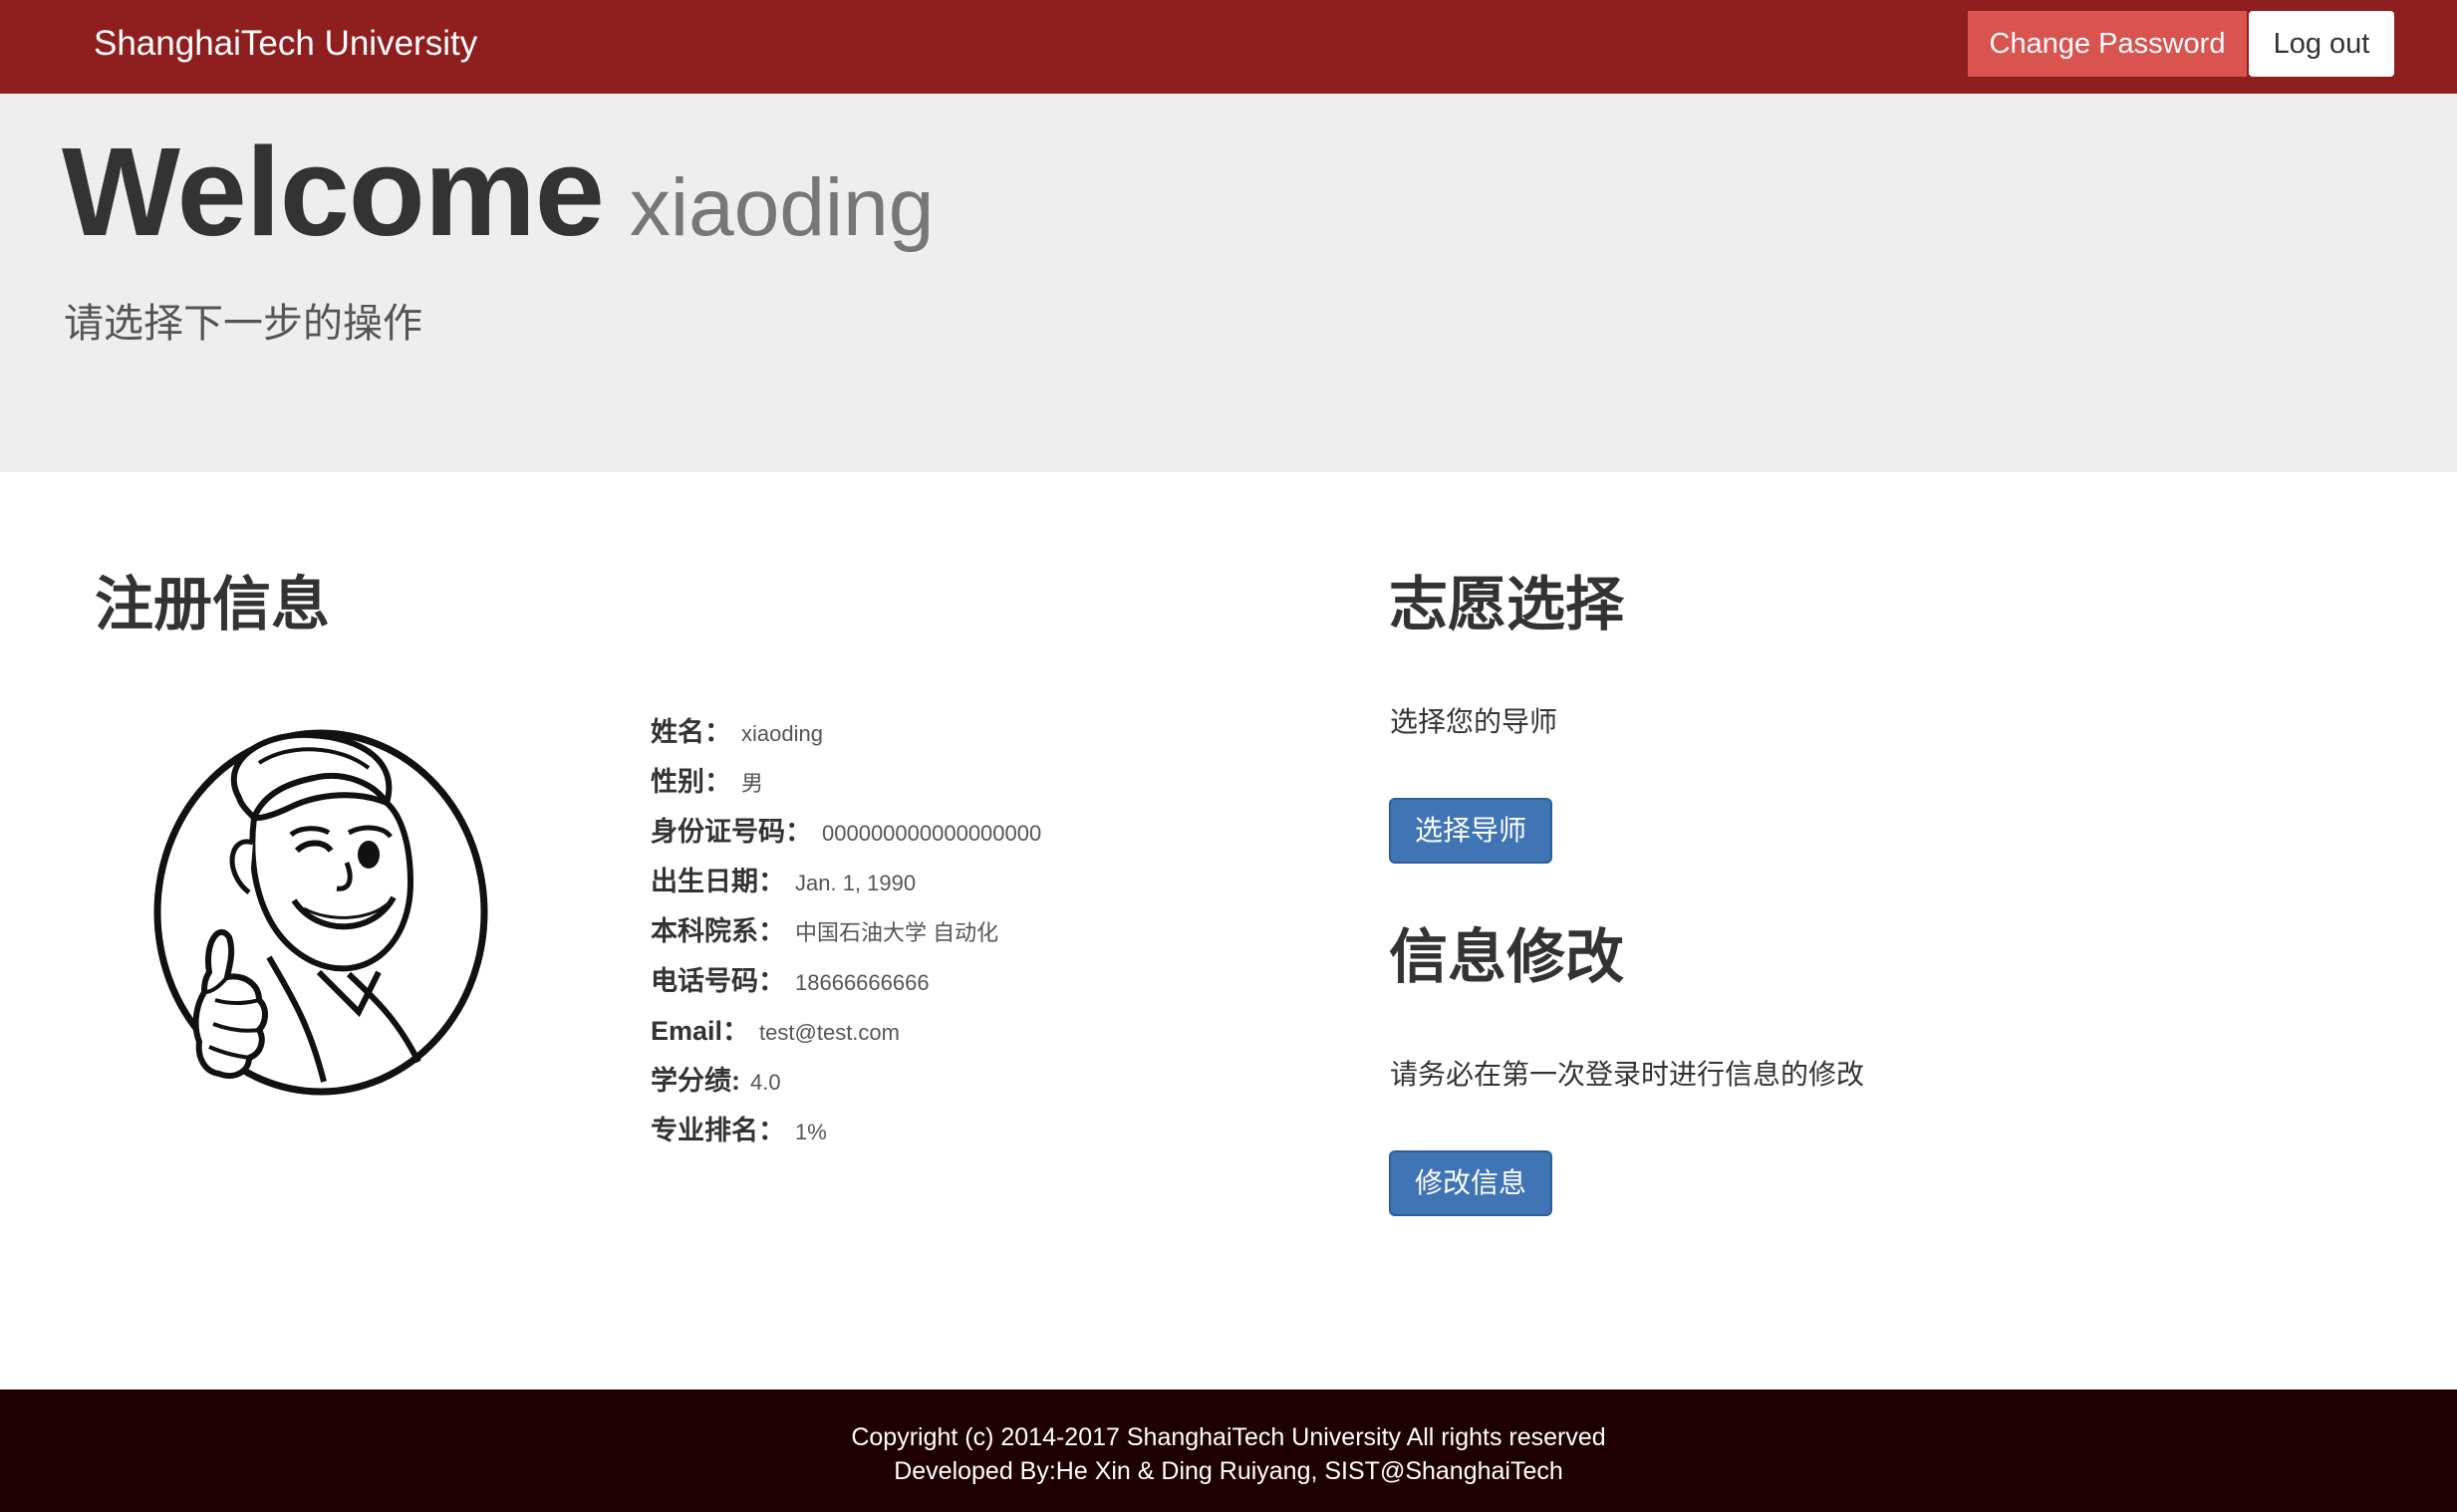 The width and height of the screenshot is (2457, 1512). Describe the element at coordinates (718, 881) in the screenshot. I see `info-label: 出生日期：` at that location.